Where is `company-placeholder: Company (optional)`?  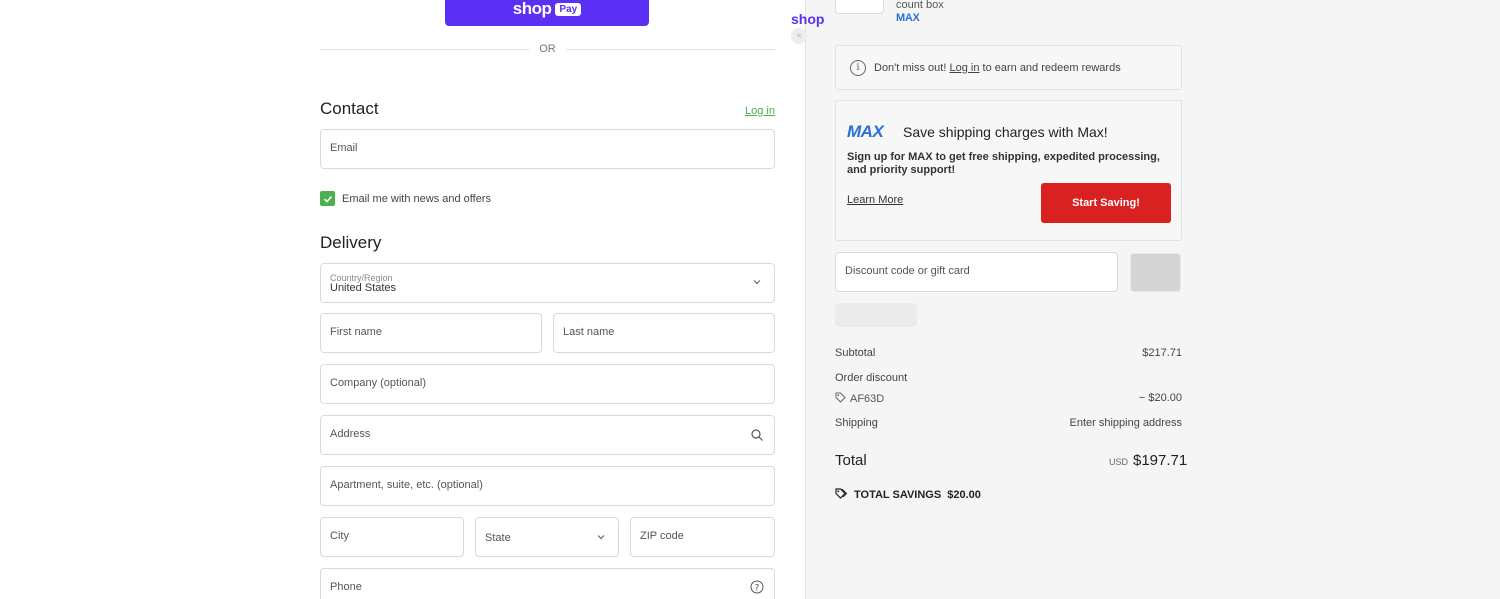 company-placeholder: Company (optional) is located at coordinates (378, 383).